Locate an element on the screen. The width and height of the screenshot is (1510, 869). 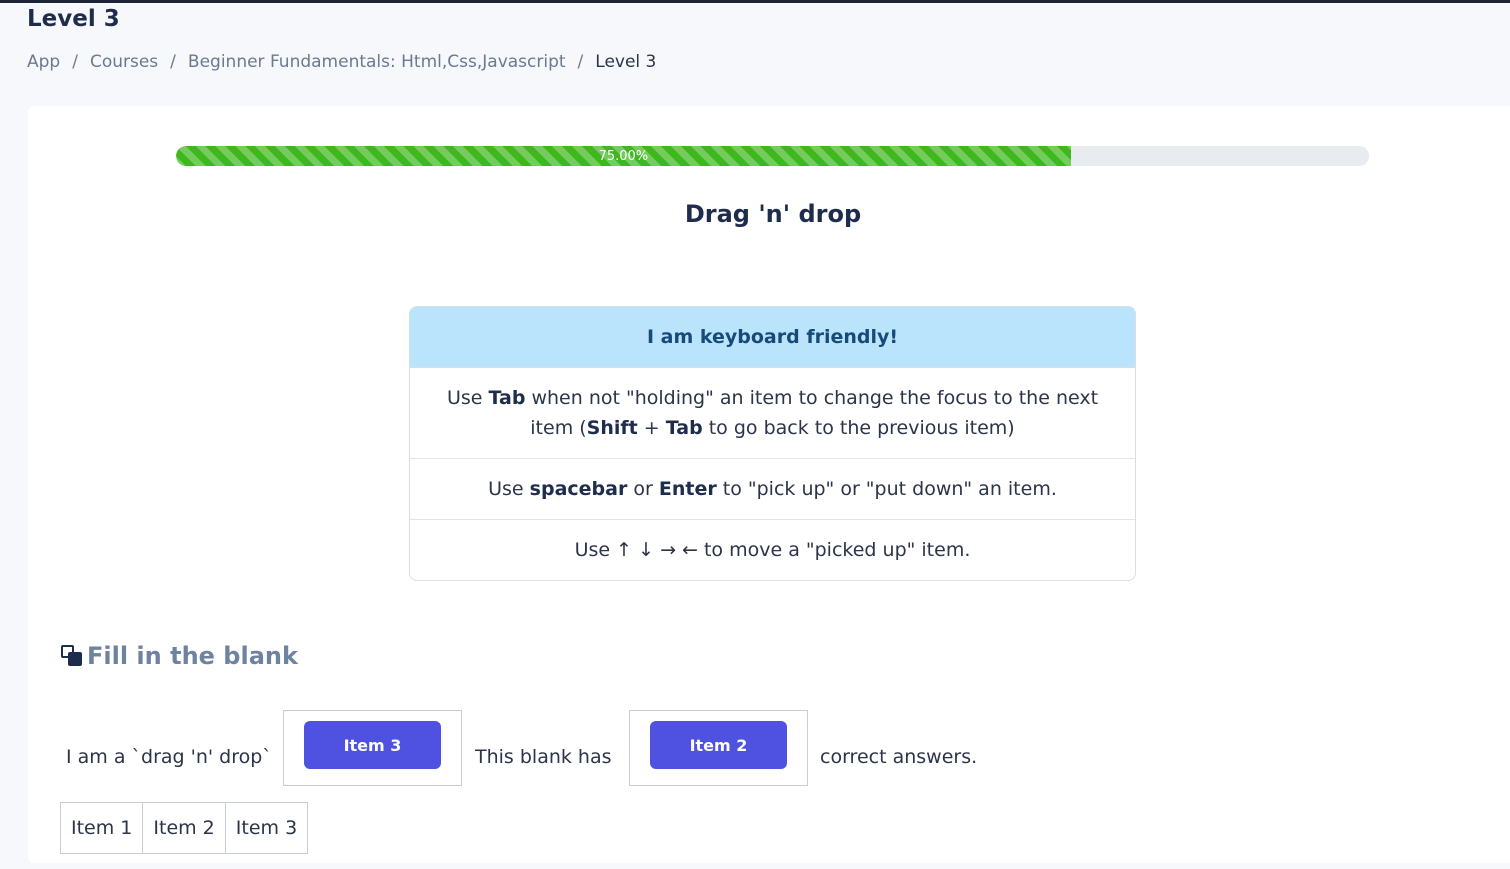
sentence-text-2: This blank has is located at coordinates (543, 757).